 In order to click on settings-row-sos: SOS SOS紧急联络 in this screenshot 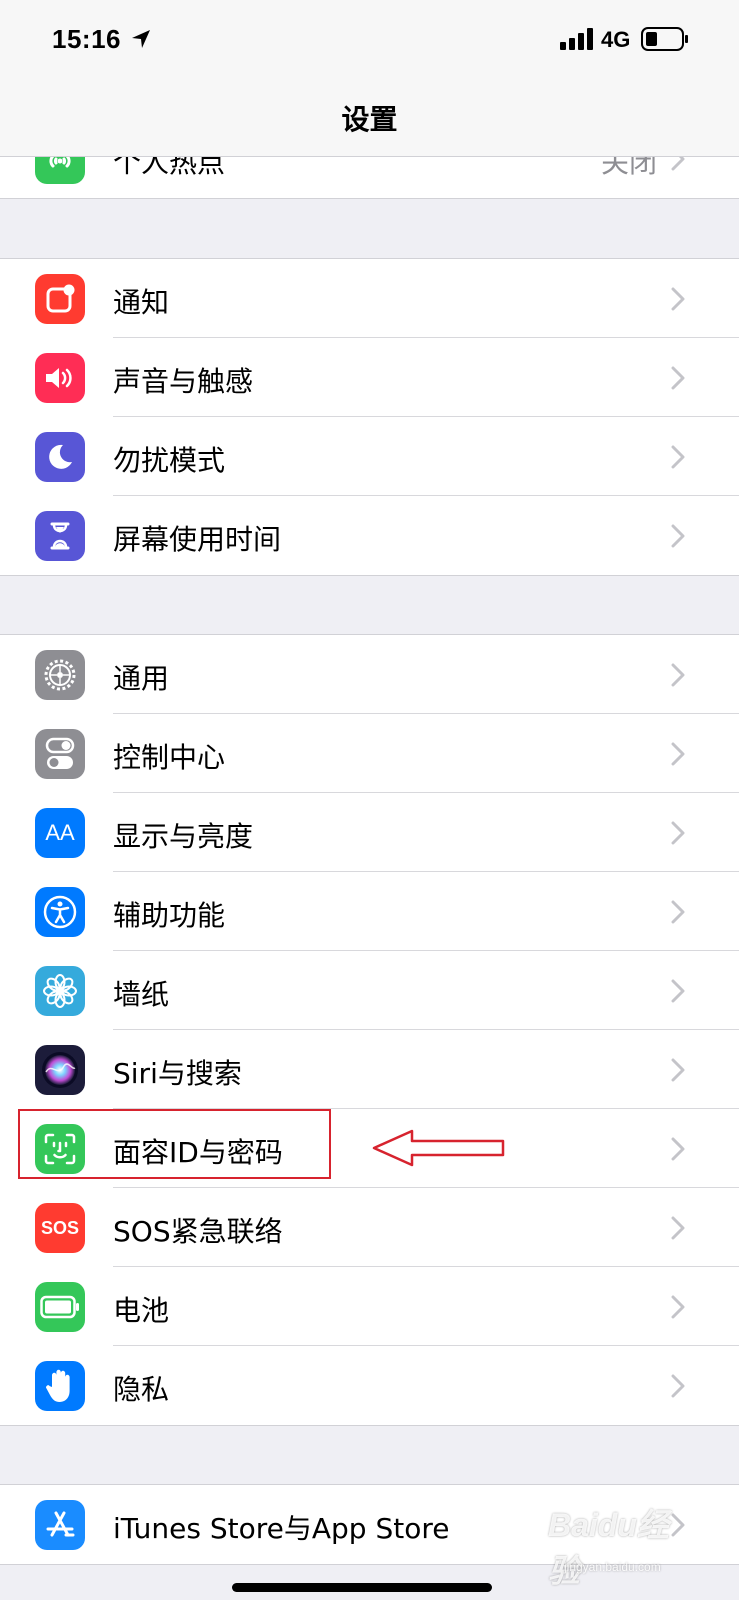, I will do `click(369, 1227)`.